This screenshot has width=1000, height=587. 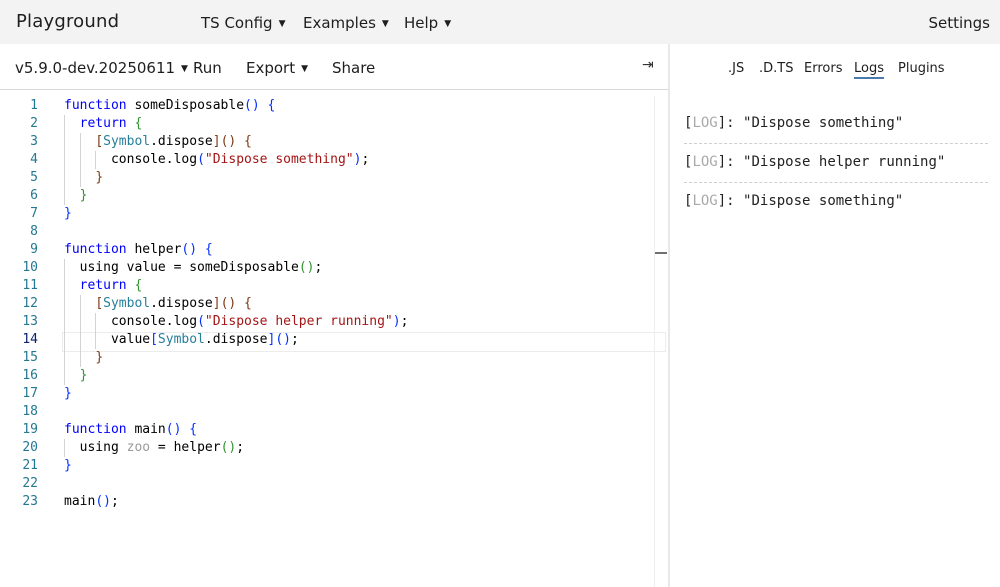 What do you see at coordinates (243, 23) in the screenshot?
I see `menu-ts-config: TS Config ▼` at bounding box center [243, 23].